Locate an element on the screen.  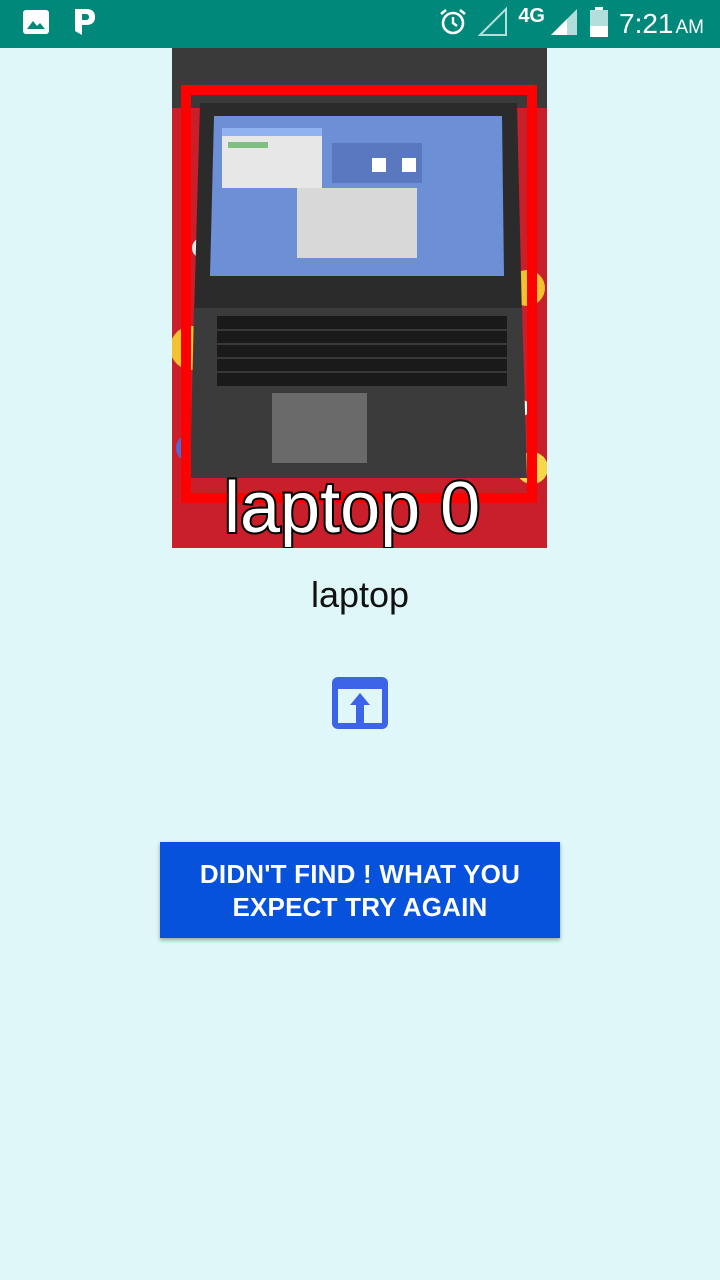
battery-icon is located at coordinates (599, 24).